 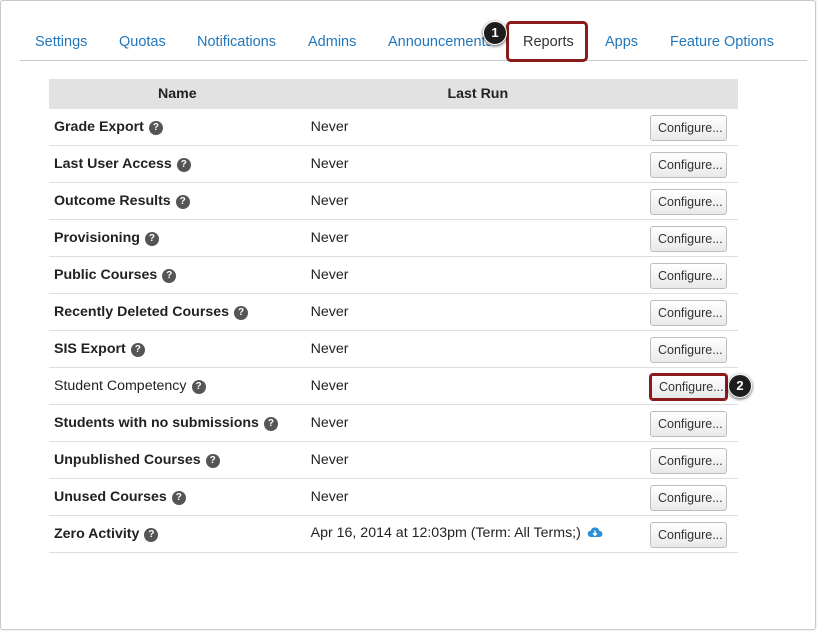 What do you see at coordinates (61, 42) in the screenshot?
I see `tab-settings: Settings` at bounding box center [61, 42].